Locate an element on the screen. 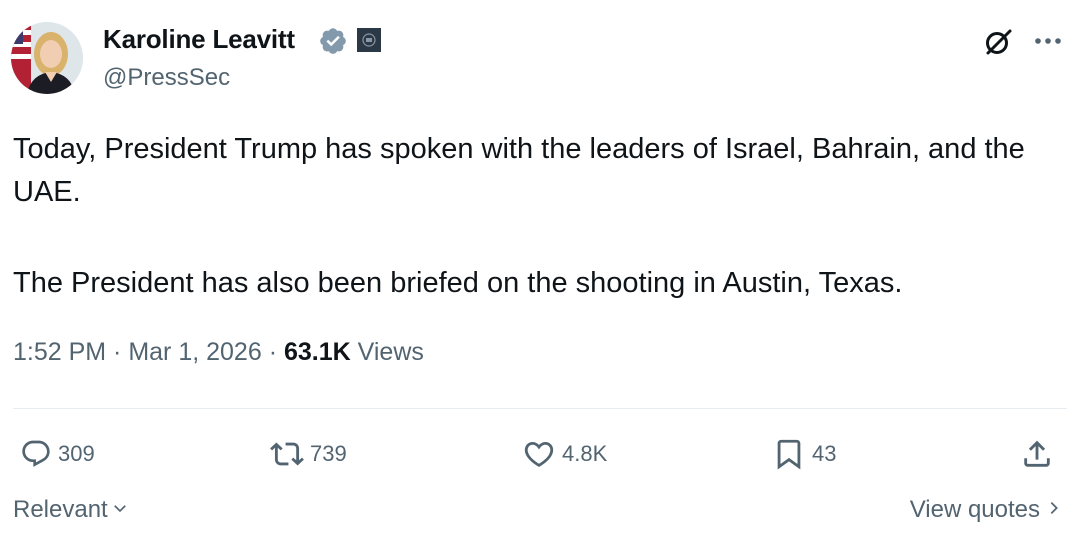  reply-button: 309 is located at coordinates (57, 454).